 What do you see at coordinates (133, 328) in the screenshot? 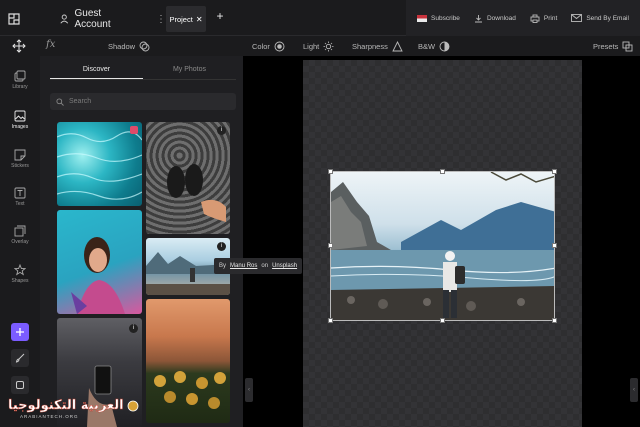
I see `info-icon-3: i` at bounding box center [133, 328].